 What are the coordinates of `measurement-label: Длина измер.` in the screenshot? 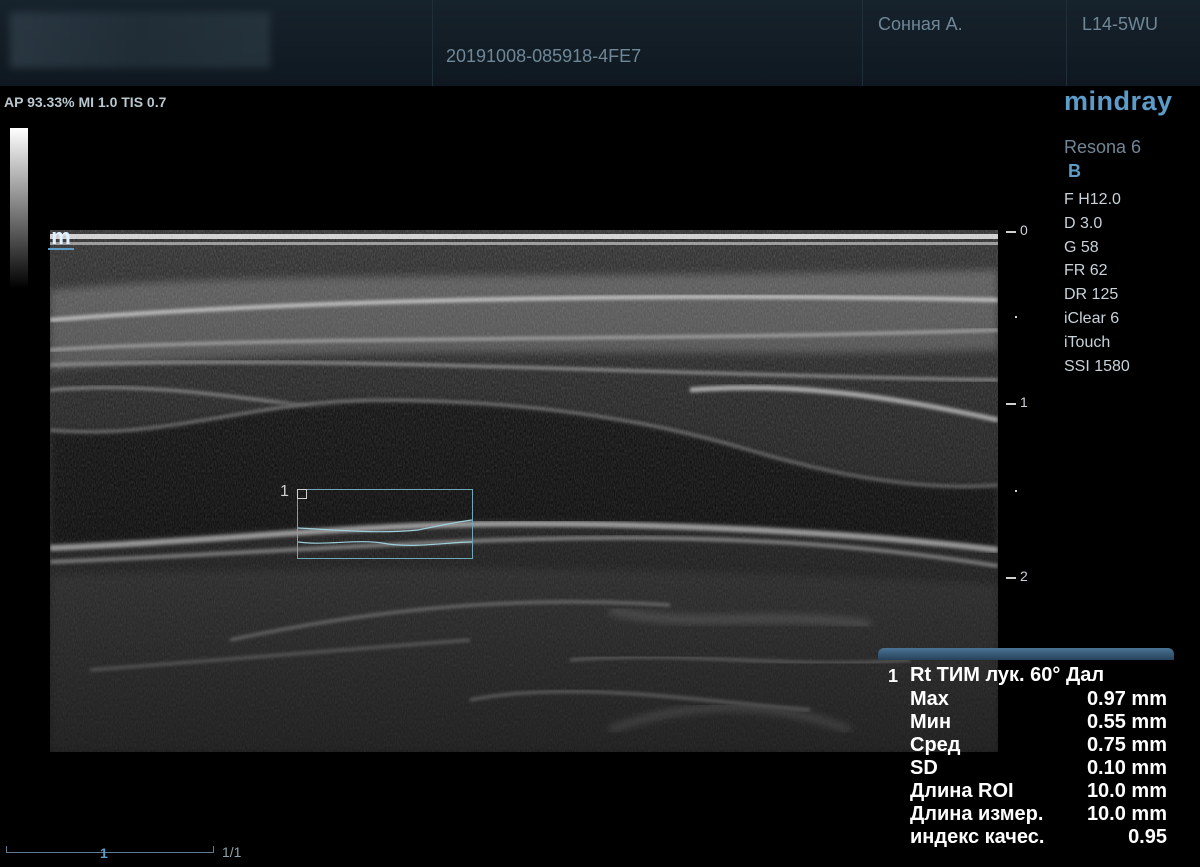 It's located at (977, 814).